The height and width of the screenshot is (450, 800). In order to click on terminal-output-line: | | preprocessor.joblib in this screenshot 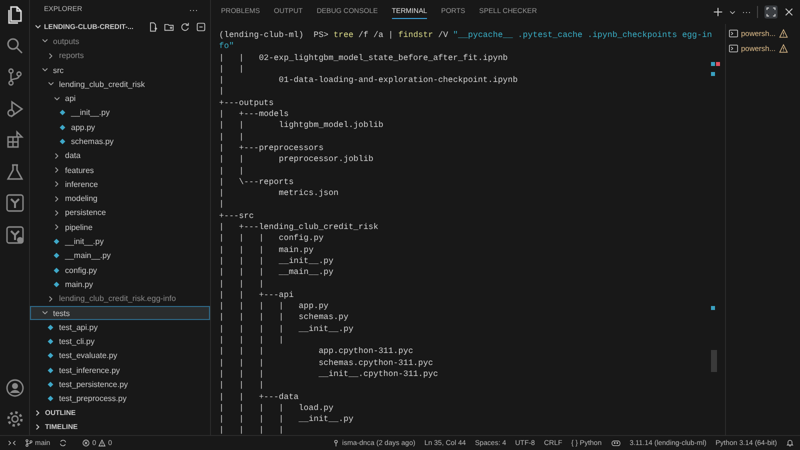, I will do `click(296, 159)`.